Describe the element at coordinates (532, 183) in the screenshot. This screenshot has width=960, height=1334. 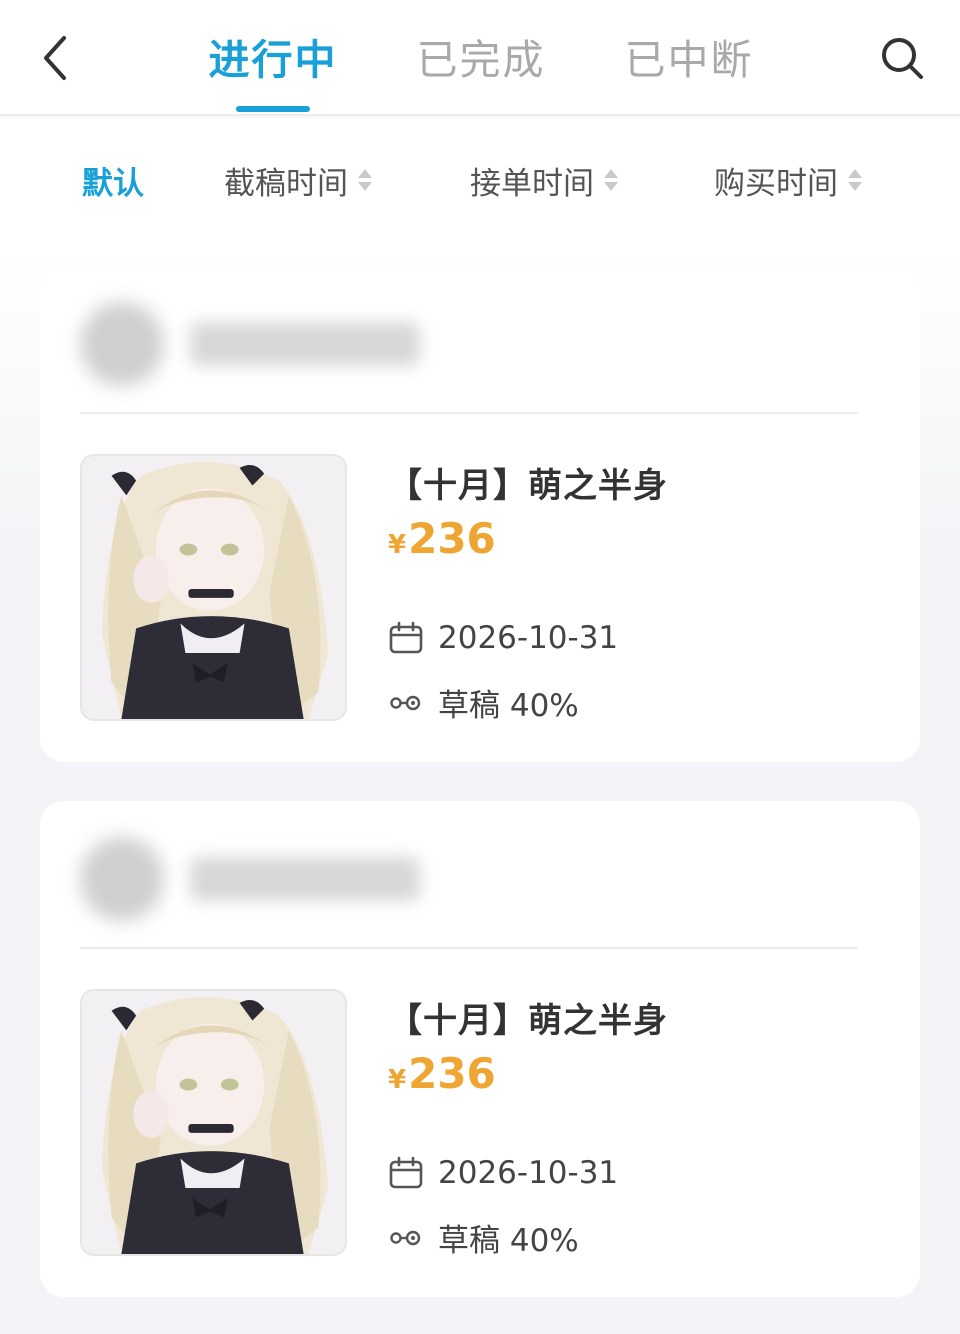
I see `sort-accept-time-label: 接单时间` at that location.